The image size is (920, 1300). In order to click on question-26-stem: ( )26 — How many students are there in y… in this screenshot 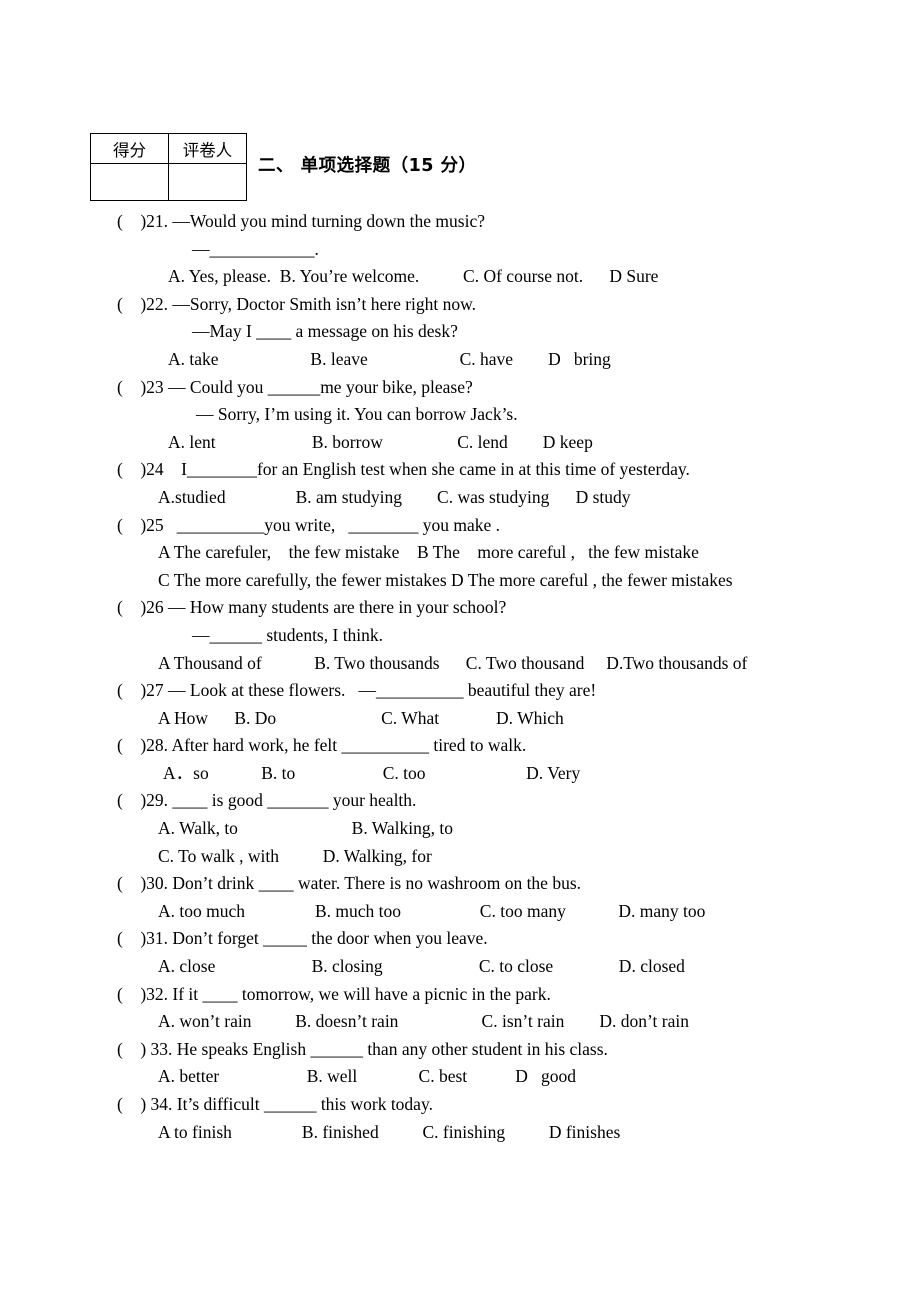, I will do `click(312, 607)`.